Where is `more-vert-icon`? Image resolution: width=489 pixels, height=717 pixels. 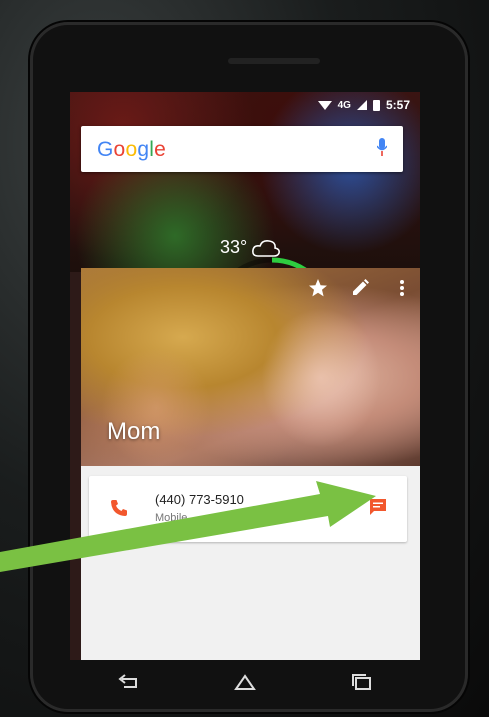 more-vert-icon is located at coordinates (402, 288).